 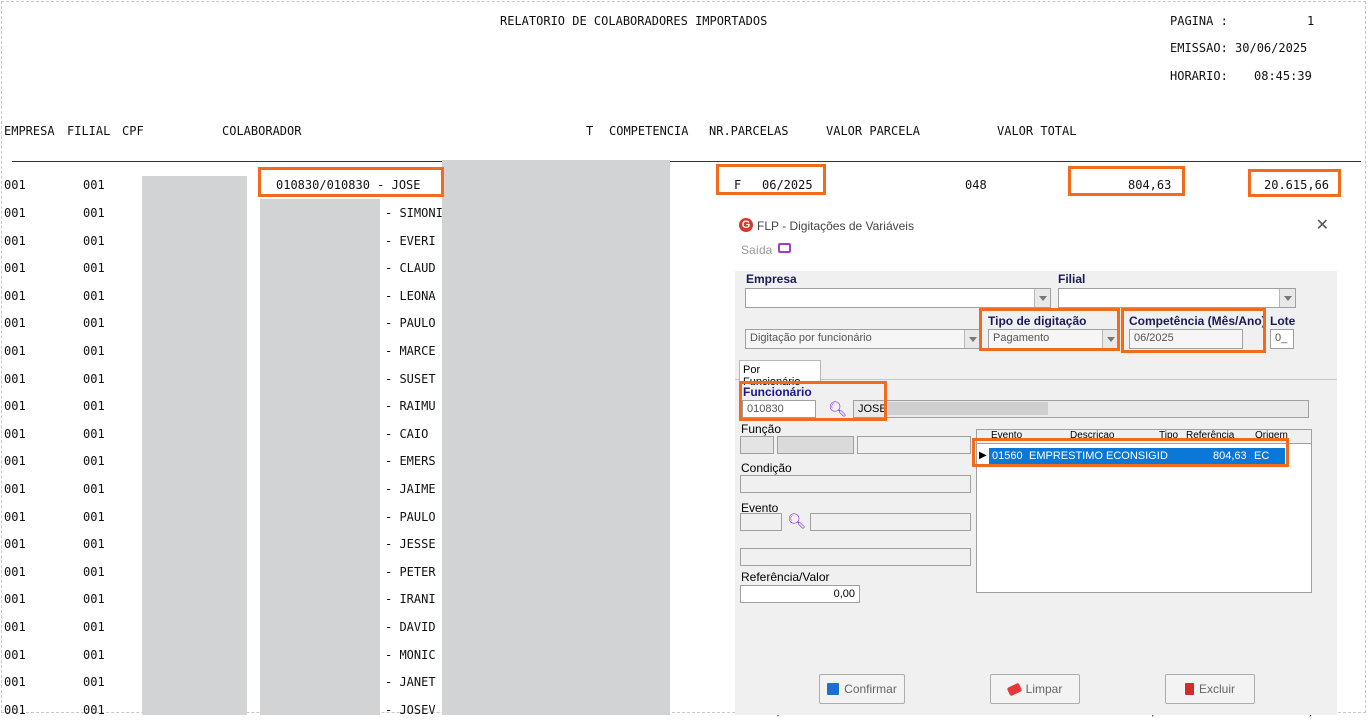 What do you see at coordinates (1130, 452) in the screenshot?
I see `highlight-grid-row` at bounding box center [1130, 452].